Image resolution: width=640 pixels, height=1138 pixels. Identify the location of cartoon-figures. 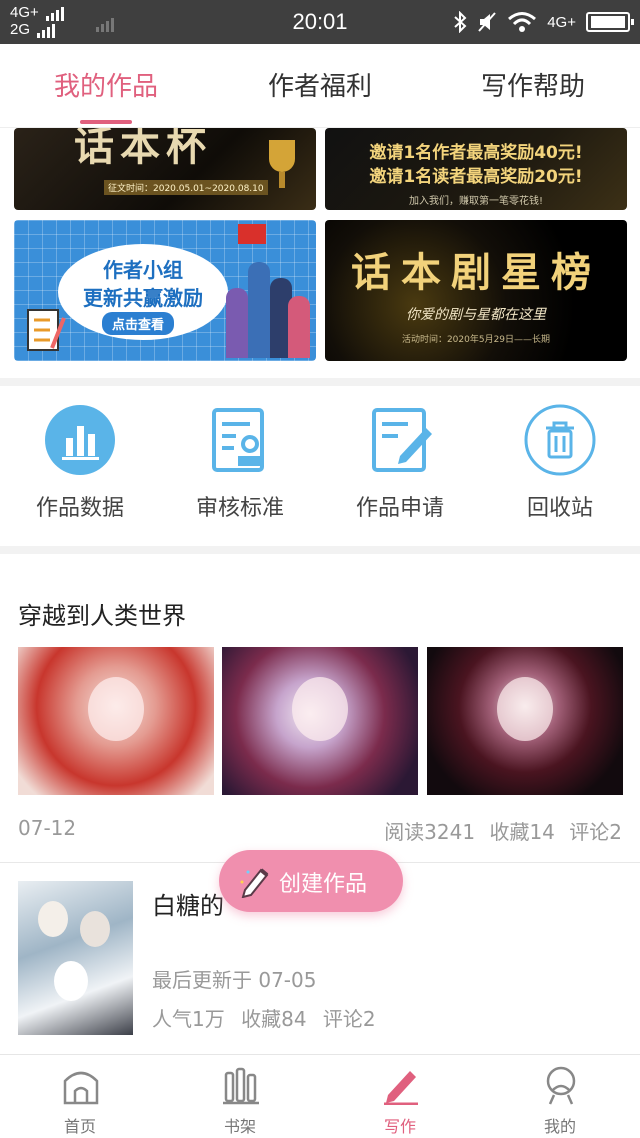
(266, 304).